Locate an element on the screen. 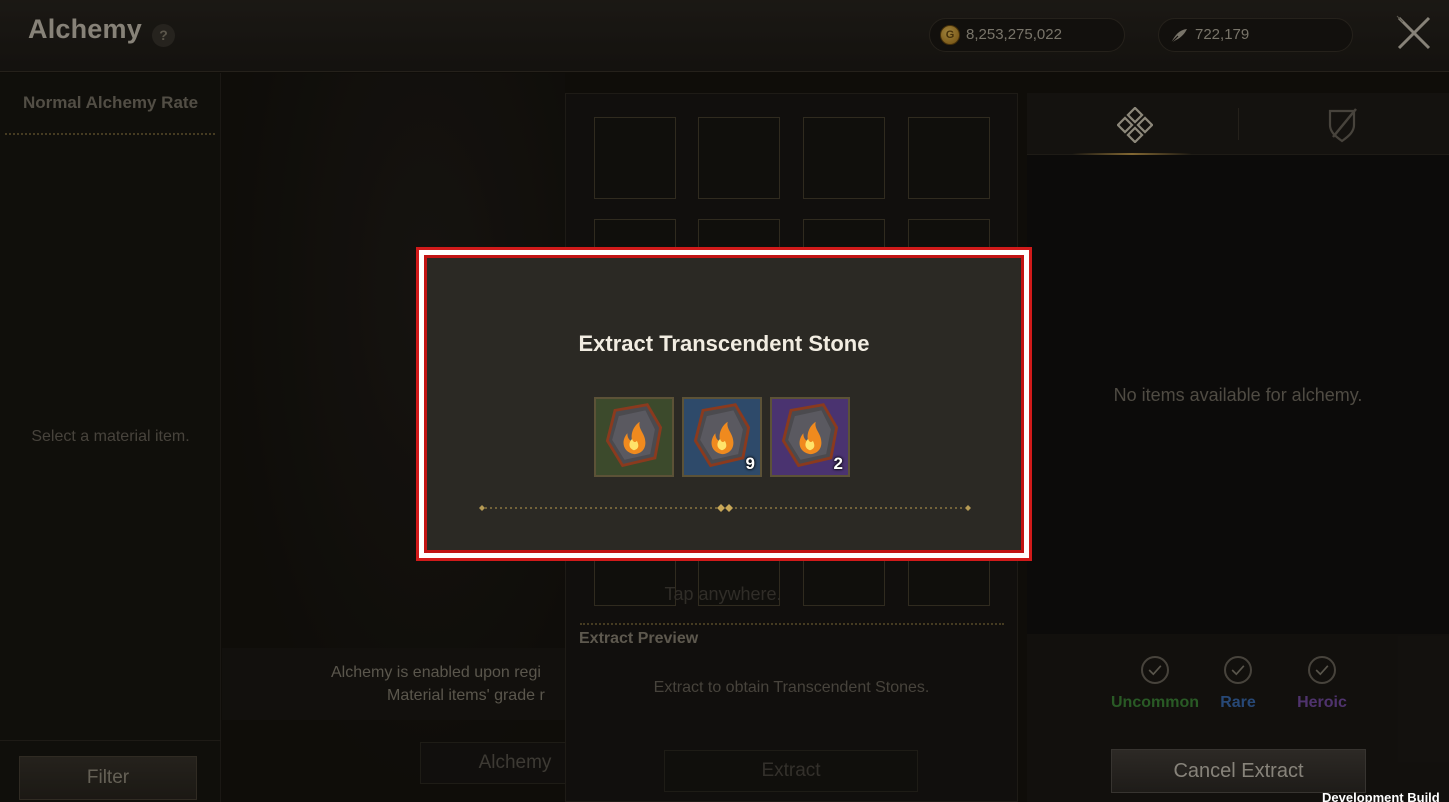 The width and height of the screenshot is (1449, 802). stone-quantity: 2 is located at coordinates (838, 463).